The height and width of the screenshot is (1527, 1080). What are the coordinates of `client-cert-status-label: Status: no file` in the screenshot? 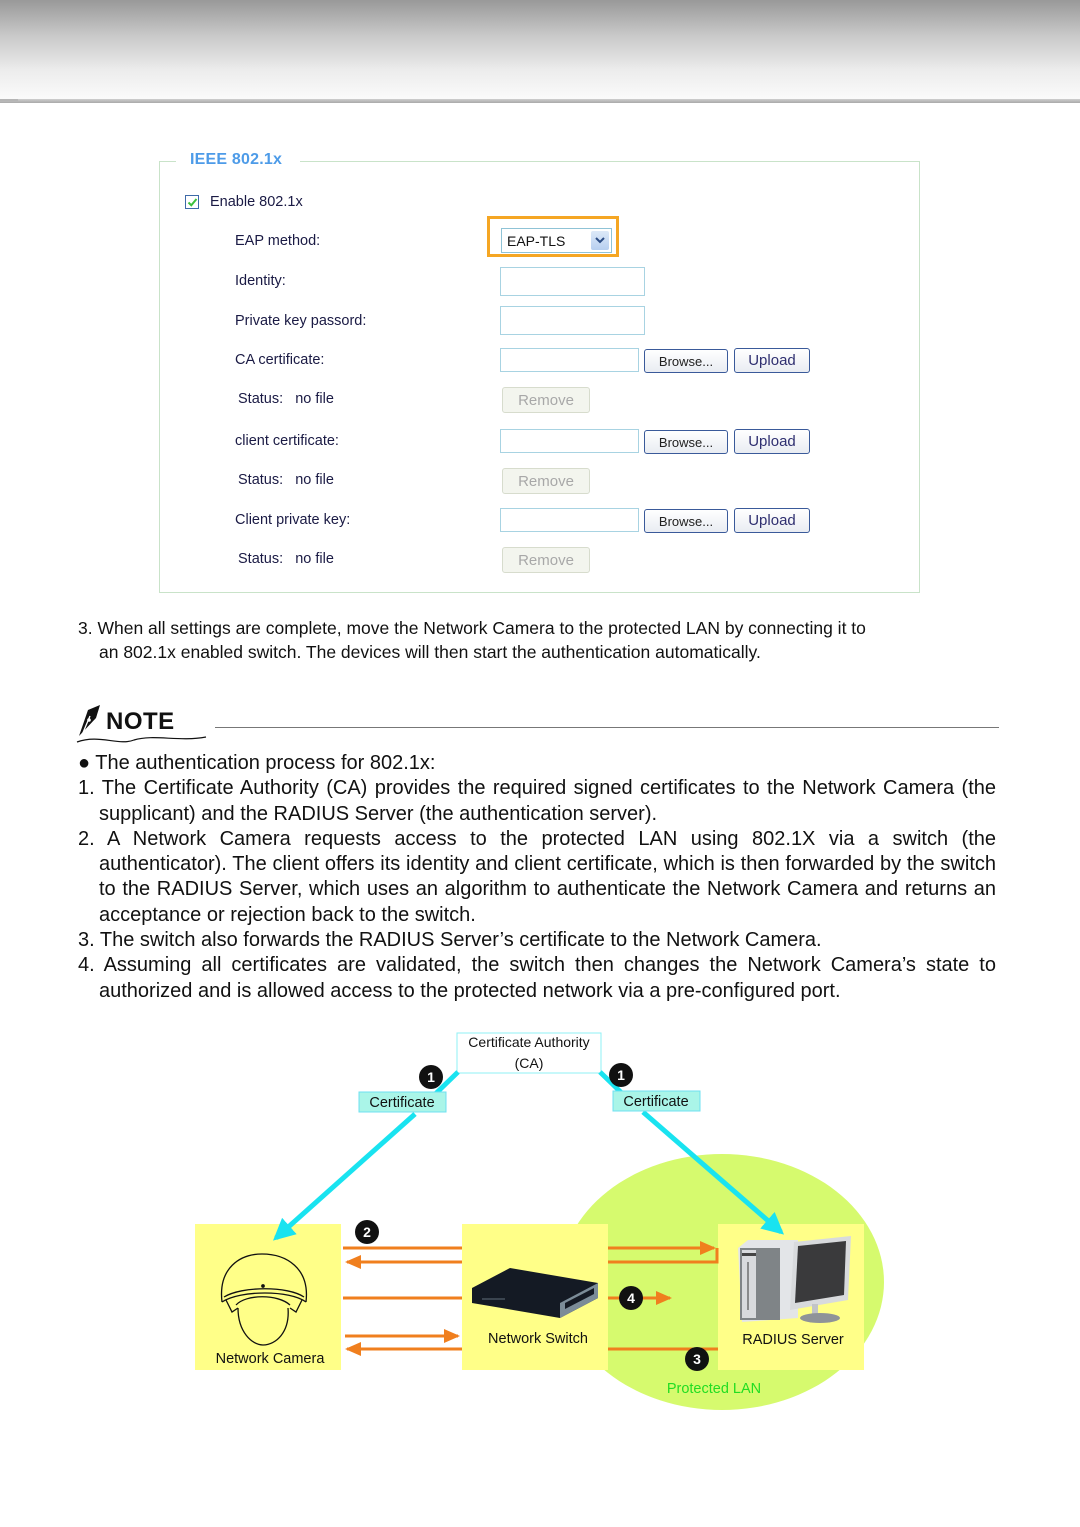 It's located at (286, 480).